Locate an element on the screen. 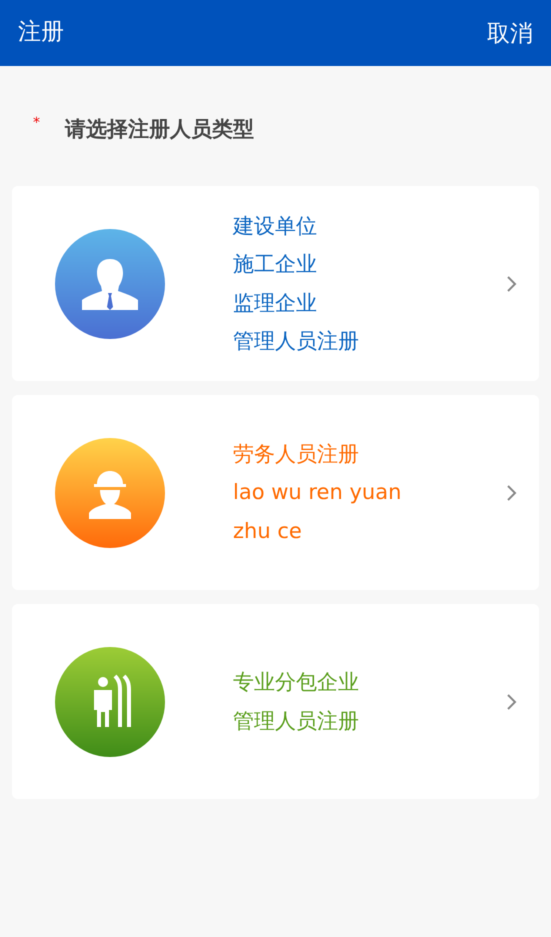 This screenshot has width=551, height=937. workers-icon is located at coordinates (110, 701).